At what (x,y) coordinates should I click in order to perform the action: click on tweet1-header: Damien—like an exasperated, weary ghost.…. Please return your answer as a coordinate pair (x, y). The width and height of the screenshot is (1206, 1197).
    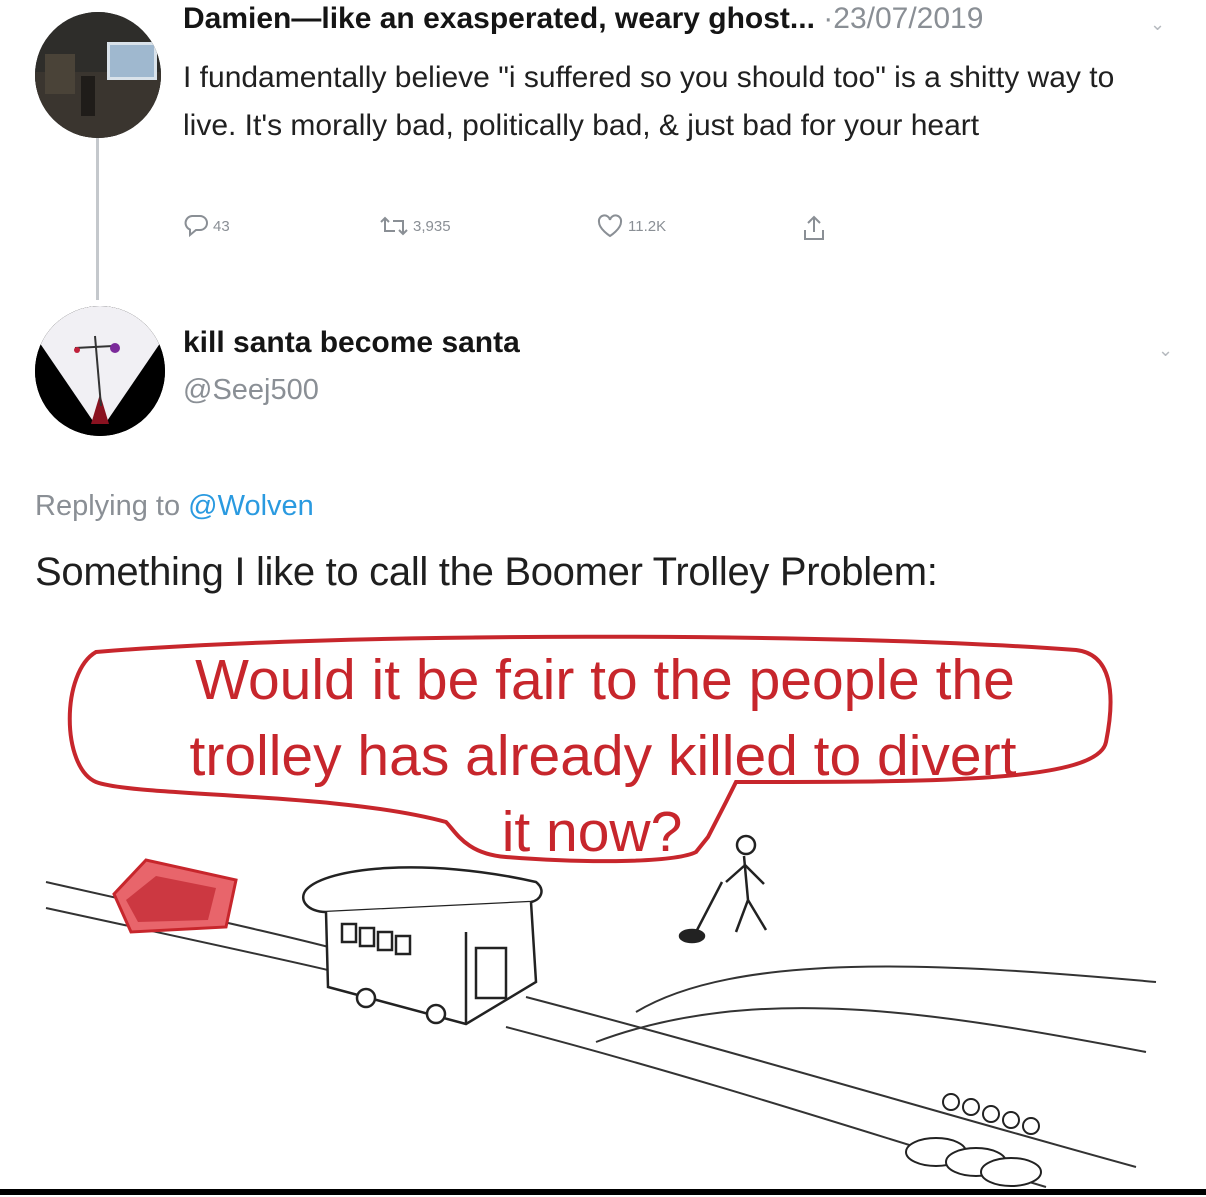
    Looking at the image, I should click on (583, 19).